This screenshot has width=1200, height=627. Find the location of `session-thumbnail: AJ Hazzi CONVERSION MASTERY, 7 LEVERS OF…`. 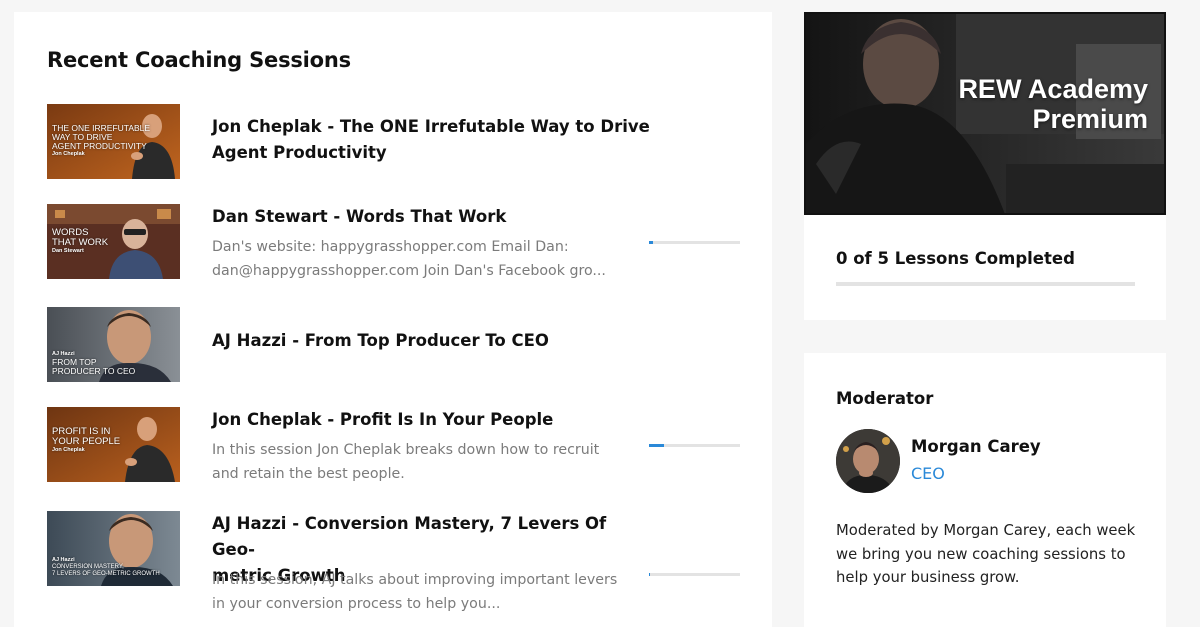

session-thumbnail: AJ Hazzi CONVERSION MASTERY, 7 LEVERS OF… is located at coordinates (113, 548).